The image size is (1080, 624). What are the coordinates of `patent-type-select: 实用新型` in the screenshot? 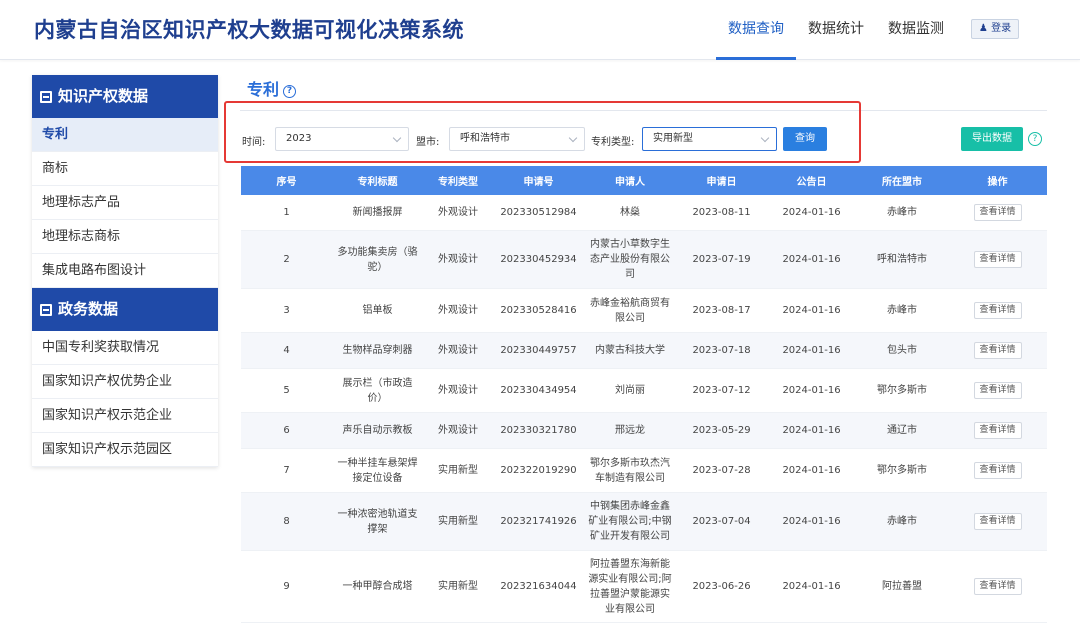 It's located at (709, 139).